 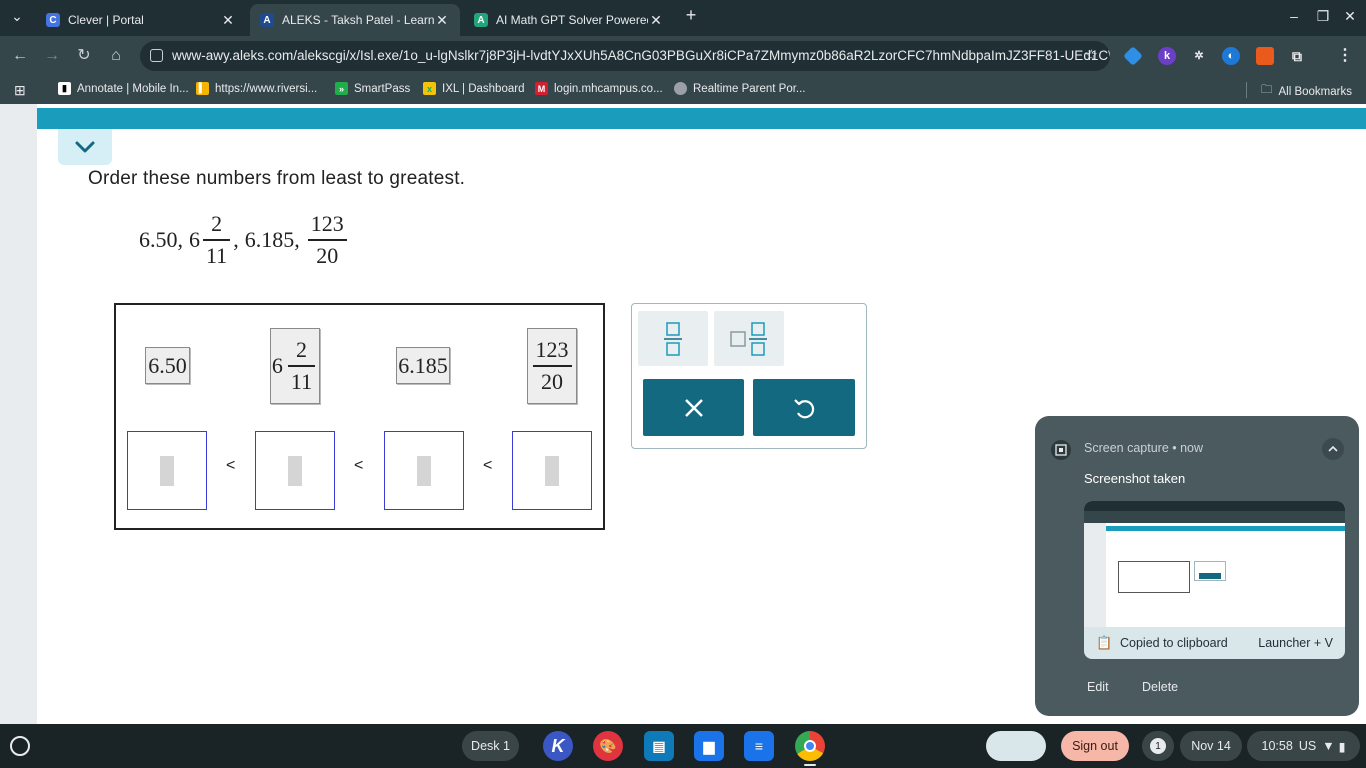 I want to click on tab-title: ALEKS - Taksh Patel - Learn, so click(x=358, y=20).